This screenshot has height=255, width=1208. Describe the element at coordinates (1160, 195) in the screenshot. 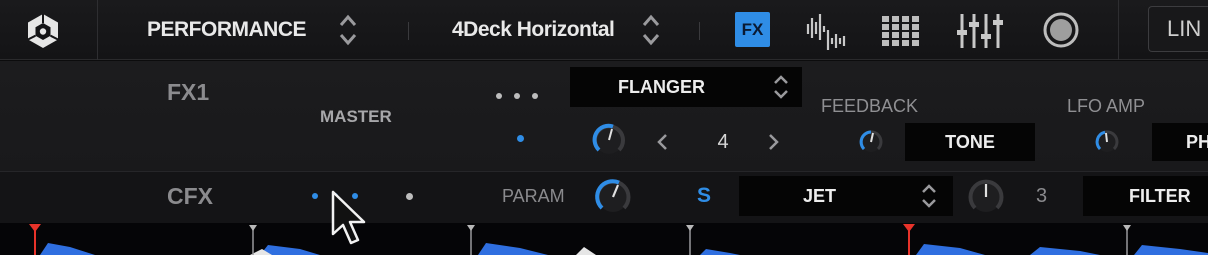

I see `filter-label: FILTER` at that location.